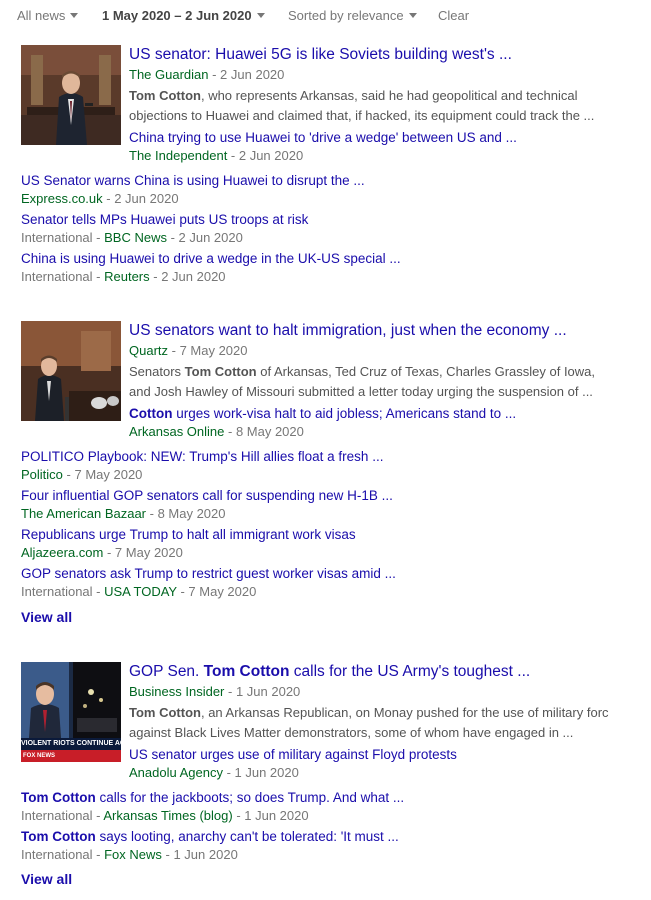 The height and width of the screenshot is (900, 651). Describe the element at coordinates (62, 198) in the screenshot. I see `source-name: Express.co.uk` at that location.